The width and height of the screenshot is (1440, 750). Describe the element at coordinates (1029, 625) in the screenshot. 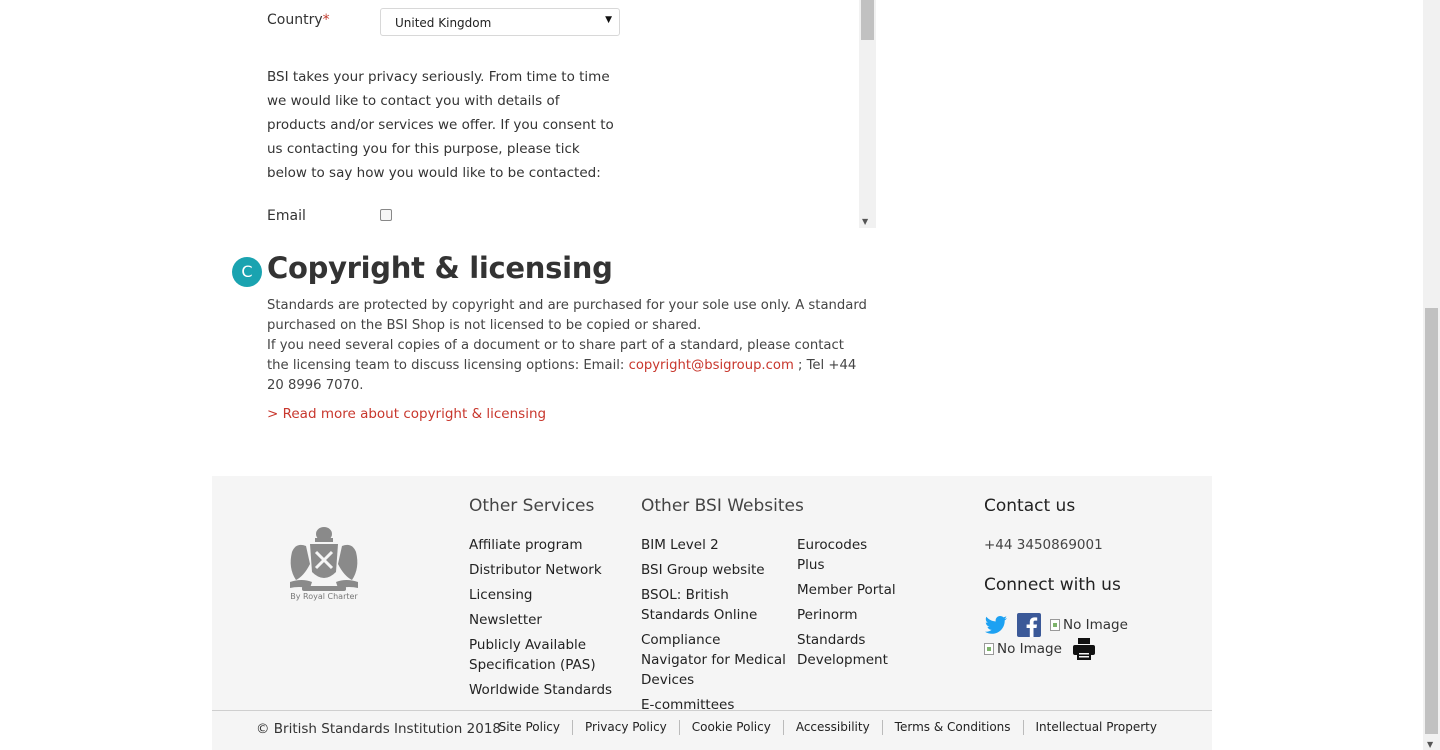

I see `facebook-icon` at that location.